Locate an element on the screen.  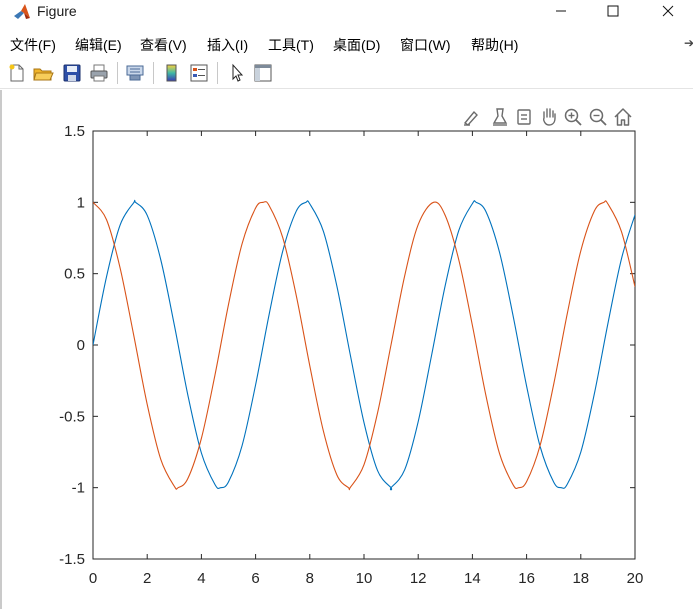
x-tick-label: 12 is located at coordinates (418, 578).